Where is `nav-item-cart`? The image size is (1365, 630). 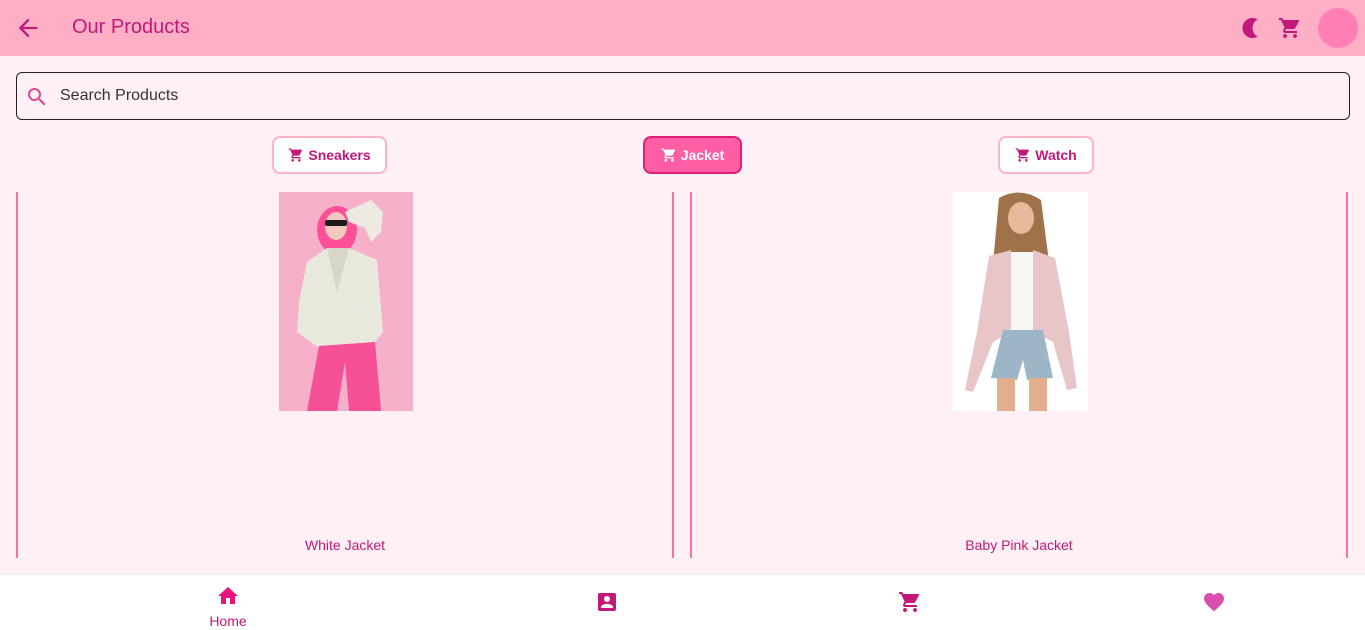 nav-item-cart is located at coordinates (910, 602).